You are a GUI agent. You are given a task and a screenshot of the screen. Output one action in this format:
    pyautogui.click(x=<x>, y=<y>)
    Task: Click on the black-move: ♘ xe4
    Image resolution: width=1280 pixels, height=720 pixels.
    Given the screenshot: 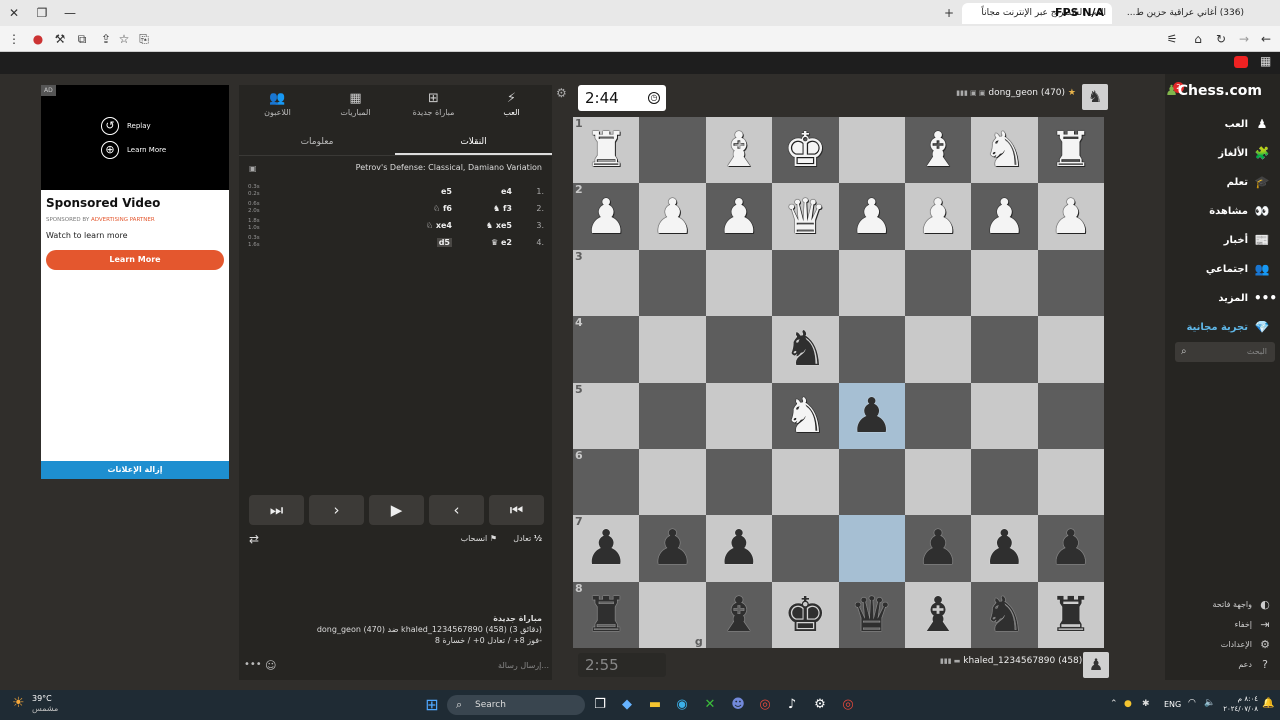 What is the action you would take?
    pyautogui.click(x=439, y=225)
    